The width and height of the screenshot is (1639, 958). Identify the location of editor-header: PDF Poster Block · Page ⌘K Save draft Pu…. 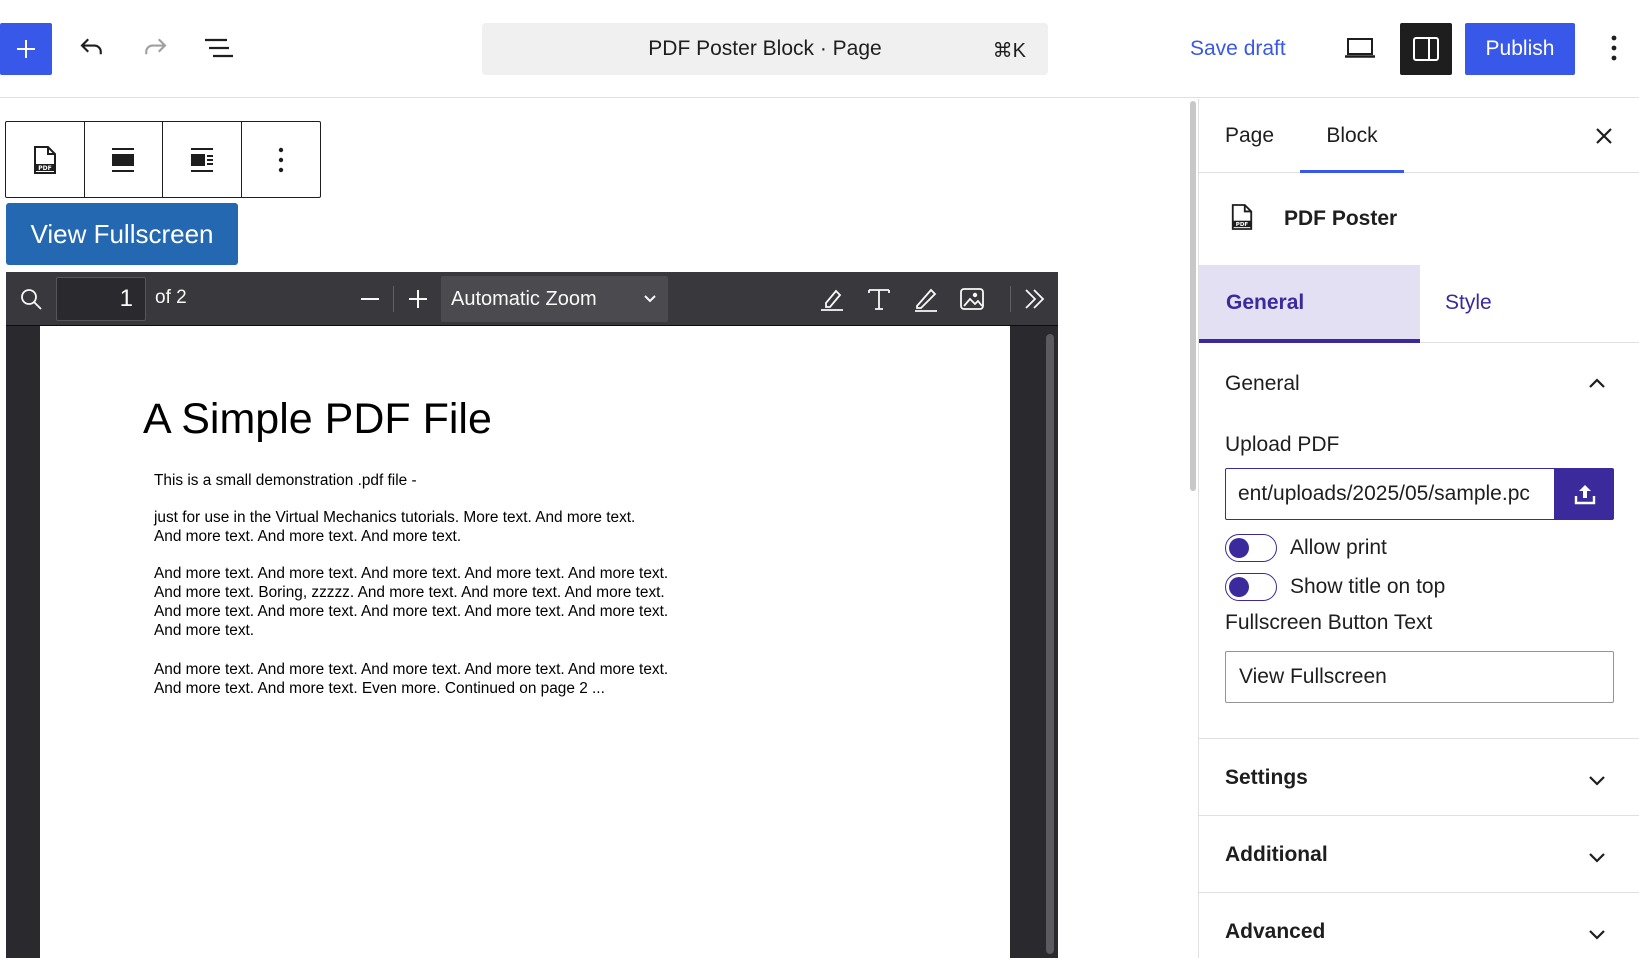
(819, 49).